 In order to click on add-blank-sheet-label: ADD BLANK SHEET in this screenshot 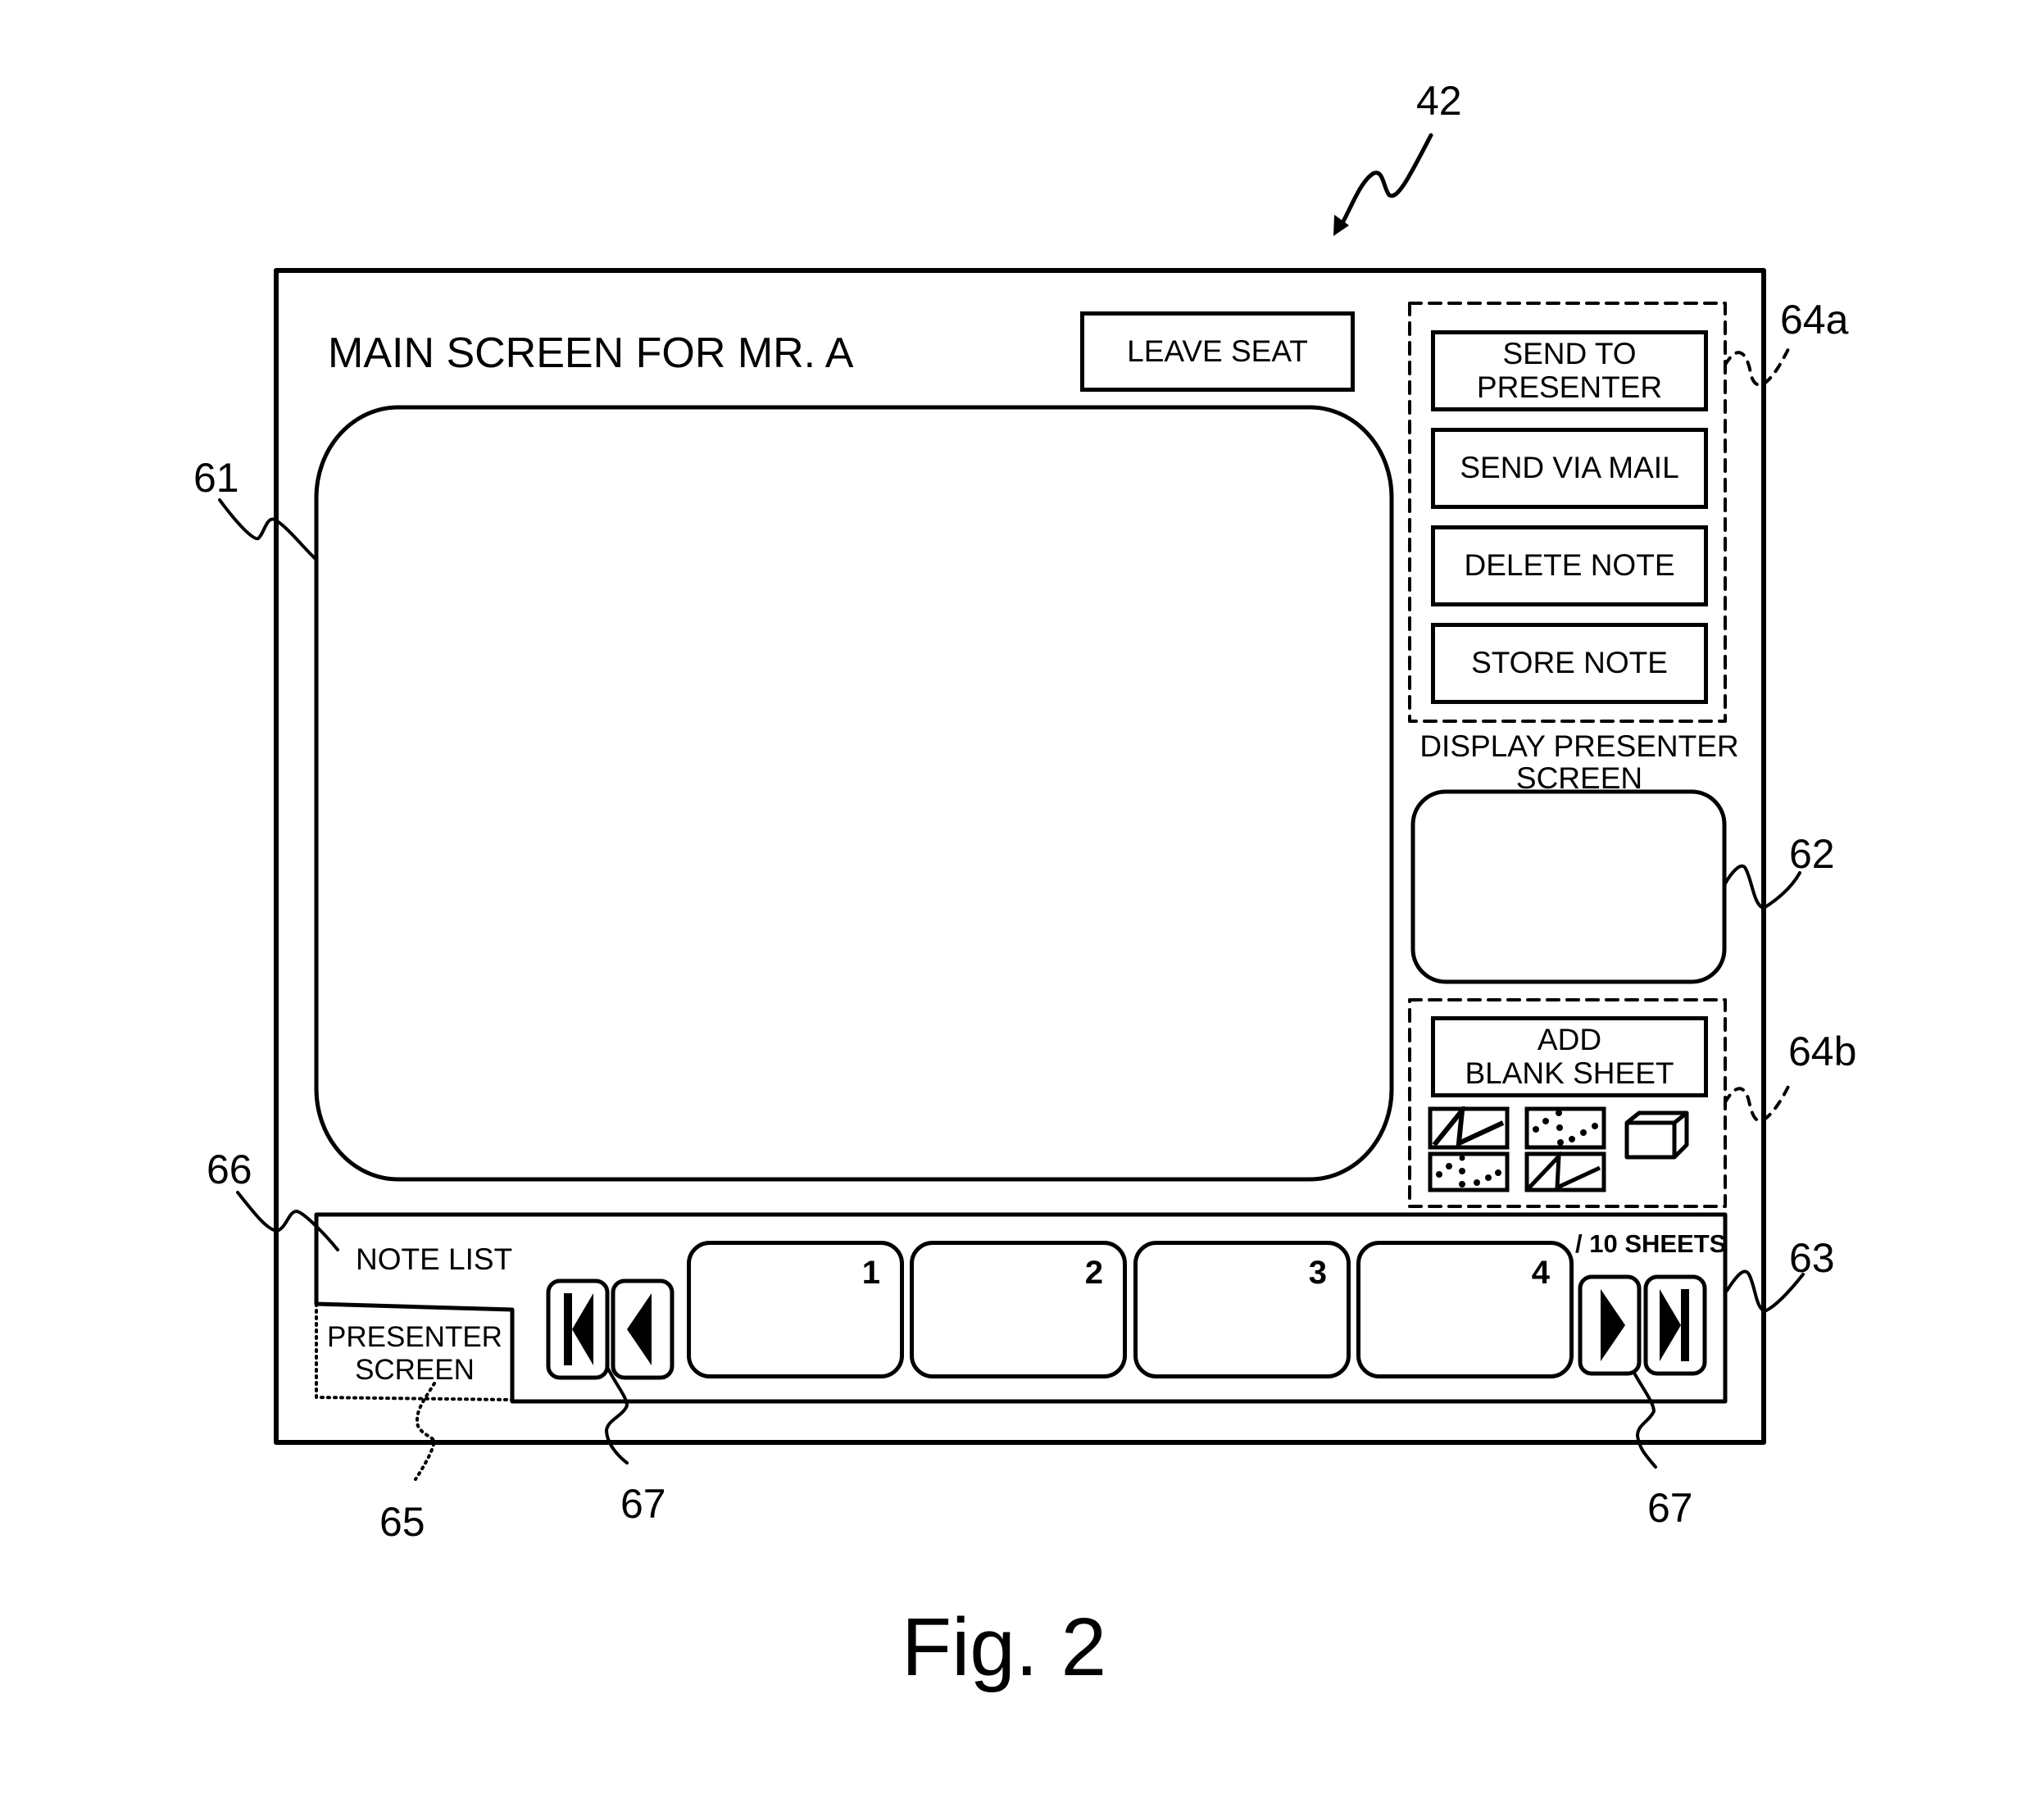, I will do `click(1569, 1056)`.